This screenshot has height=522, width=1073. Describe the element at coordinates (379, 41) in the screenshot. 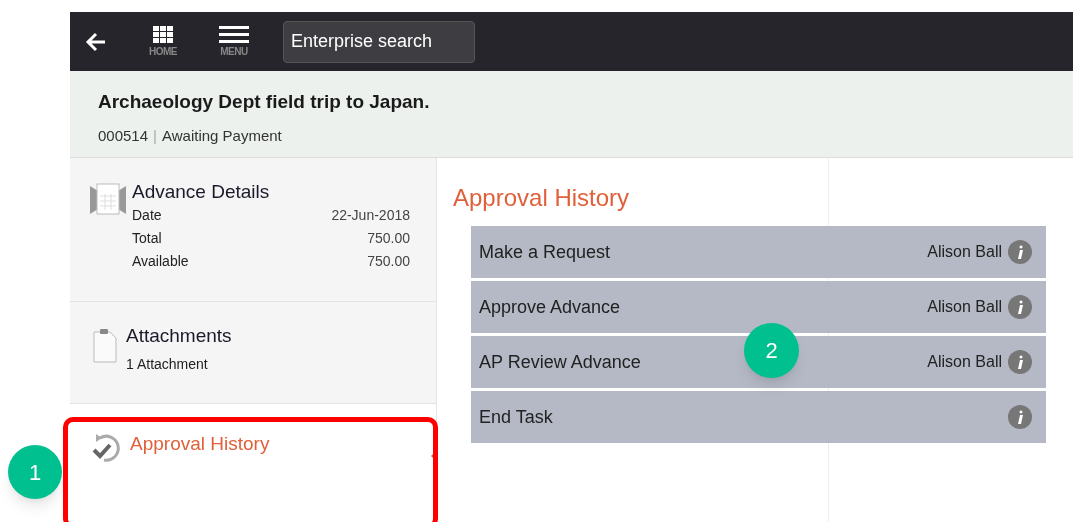

I see `search-field: Enterprise search` at that location.